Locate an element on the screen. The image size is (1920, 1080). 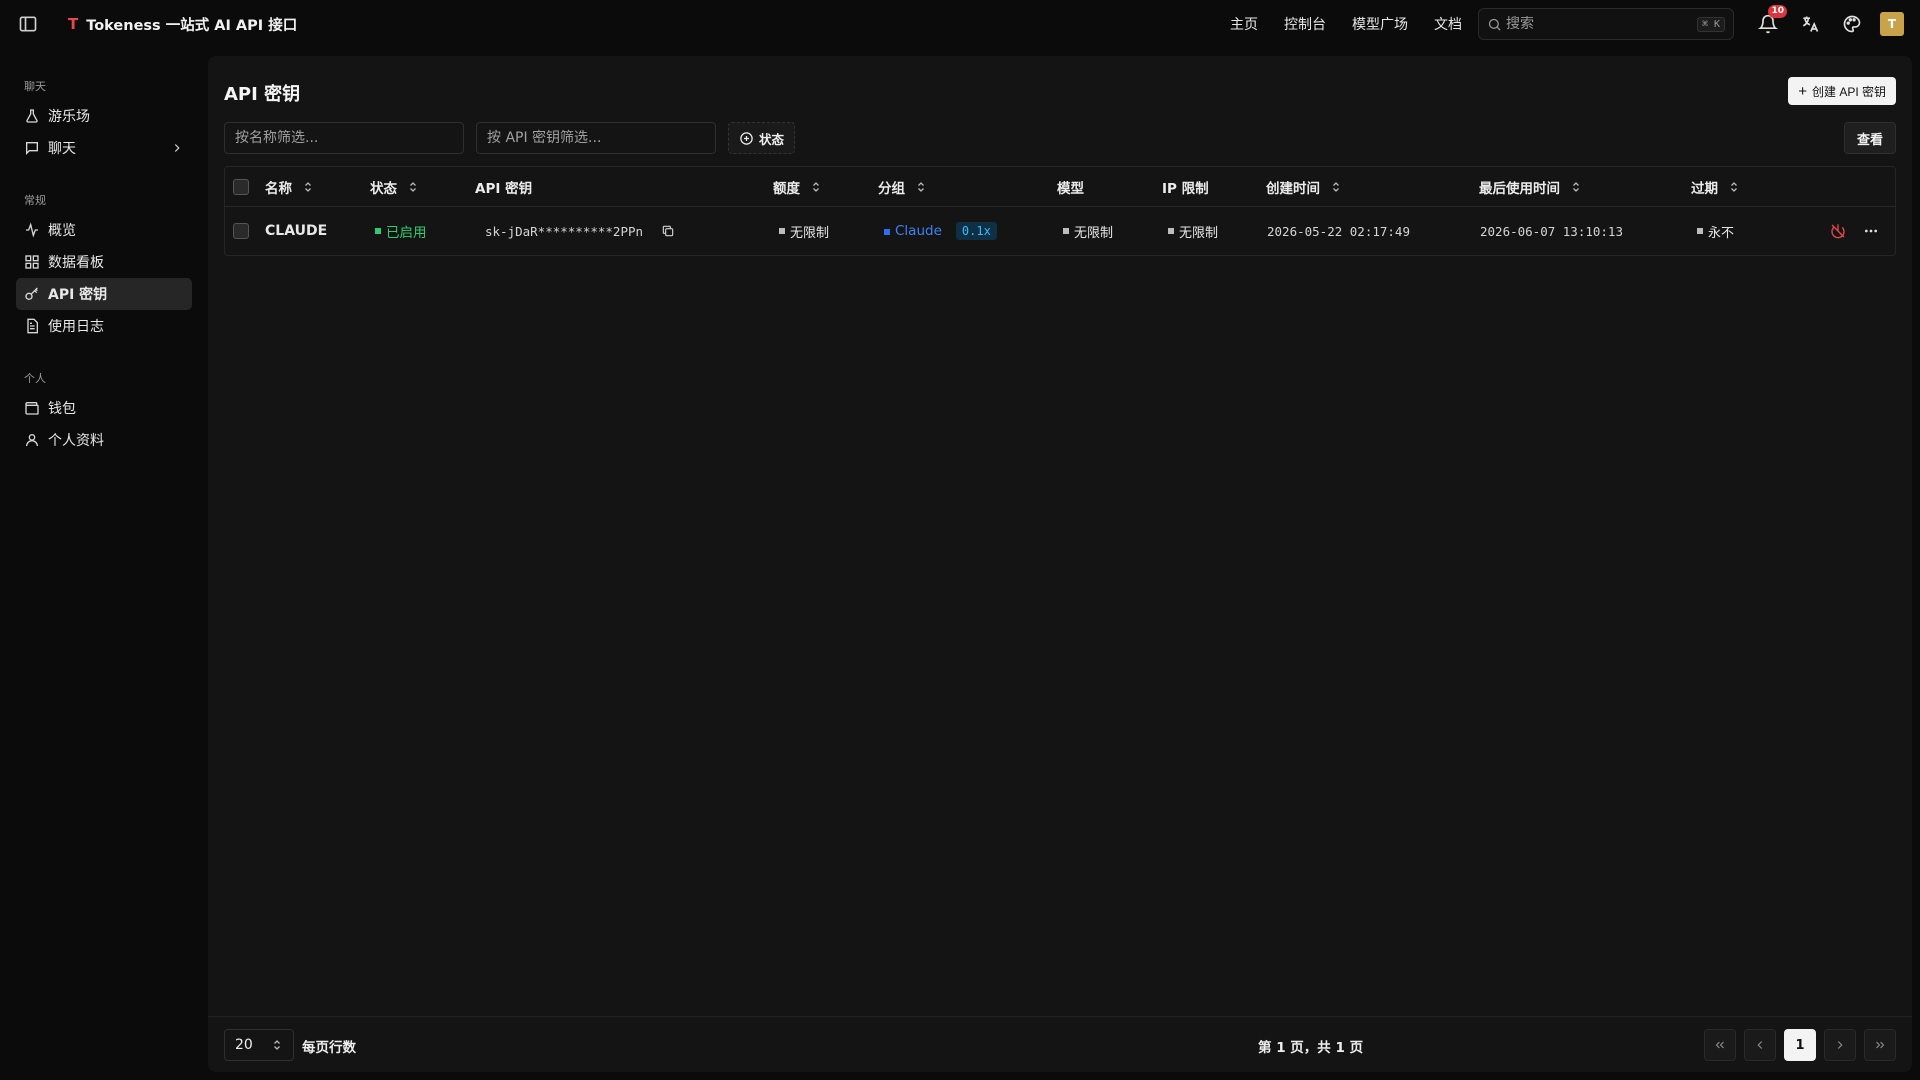
row-checkbox is located at coordinates (241, 231).